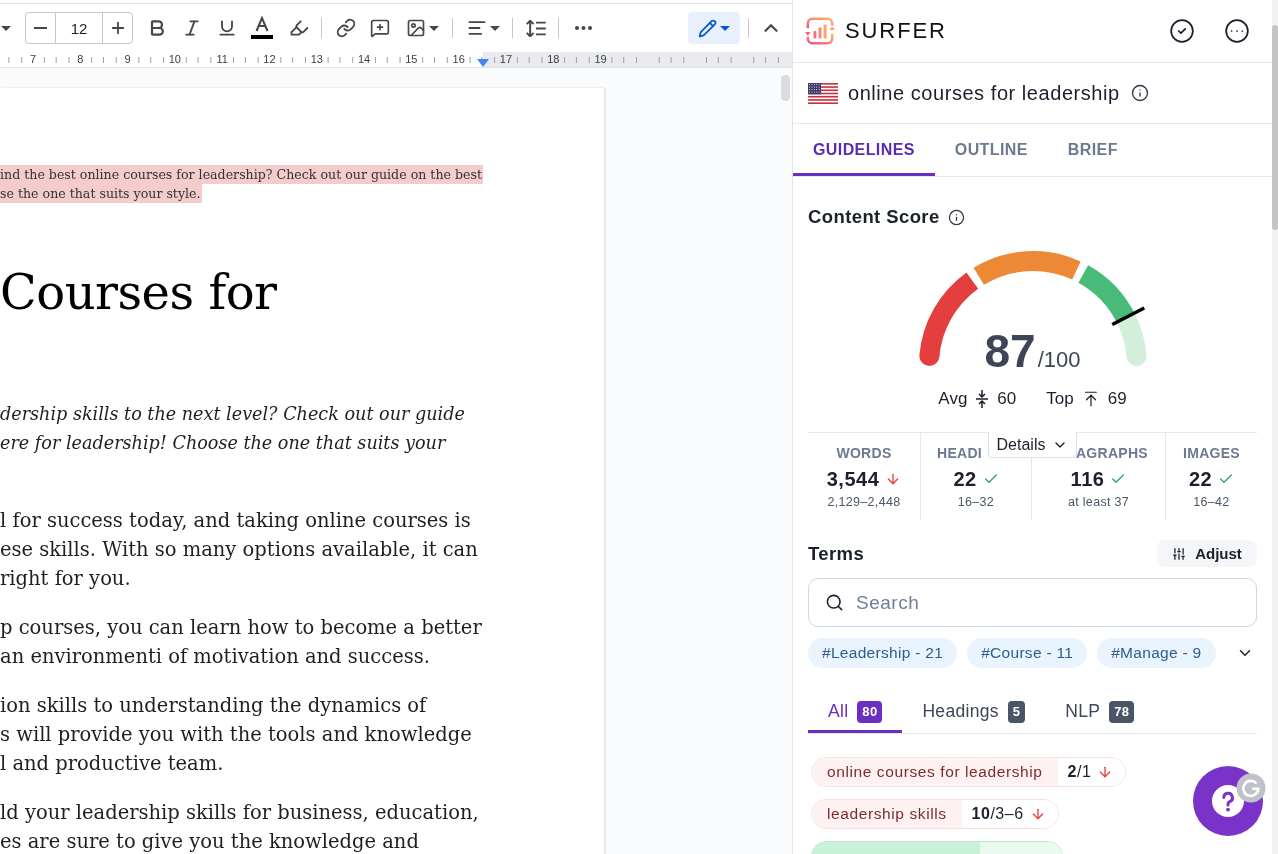  What do you see at coordinates (380, 28) in the screenshot?
I see `add-comment-icon` at bounding box center [380, 28].